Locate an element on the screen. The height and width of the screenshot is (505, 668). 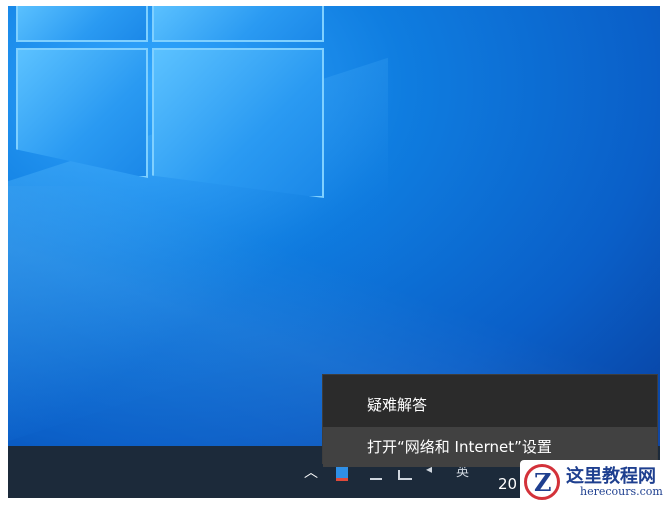
network-icon is located at coordinates (342, 473).